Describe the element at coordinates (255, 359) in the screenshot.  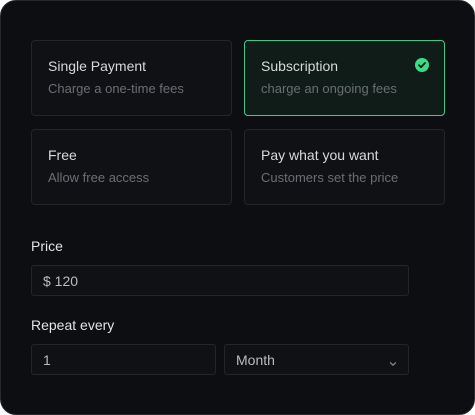
I see `repeat-unit-value: Month` at that location.